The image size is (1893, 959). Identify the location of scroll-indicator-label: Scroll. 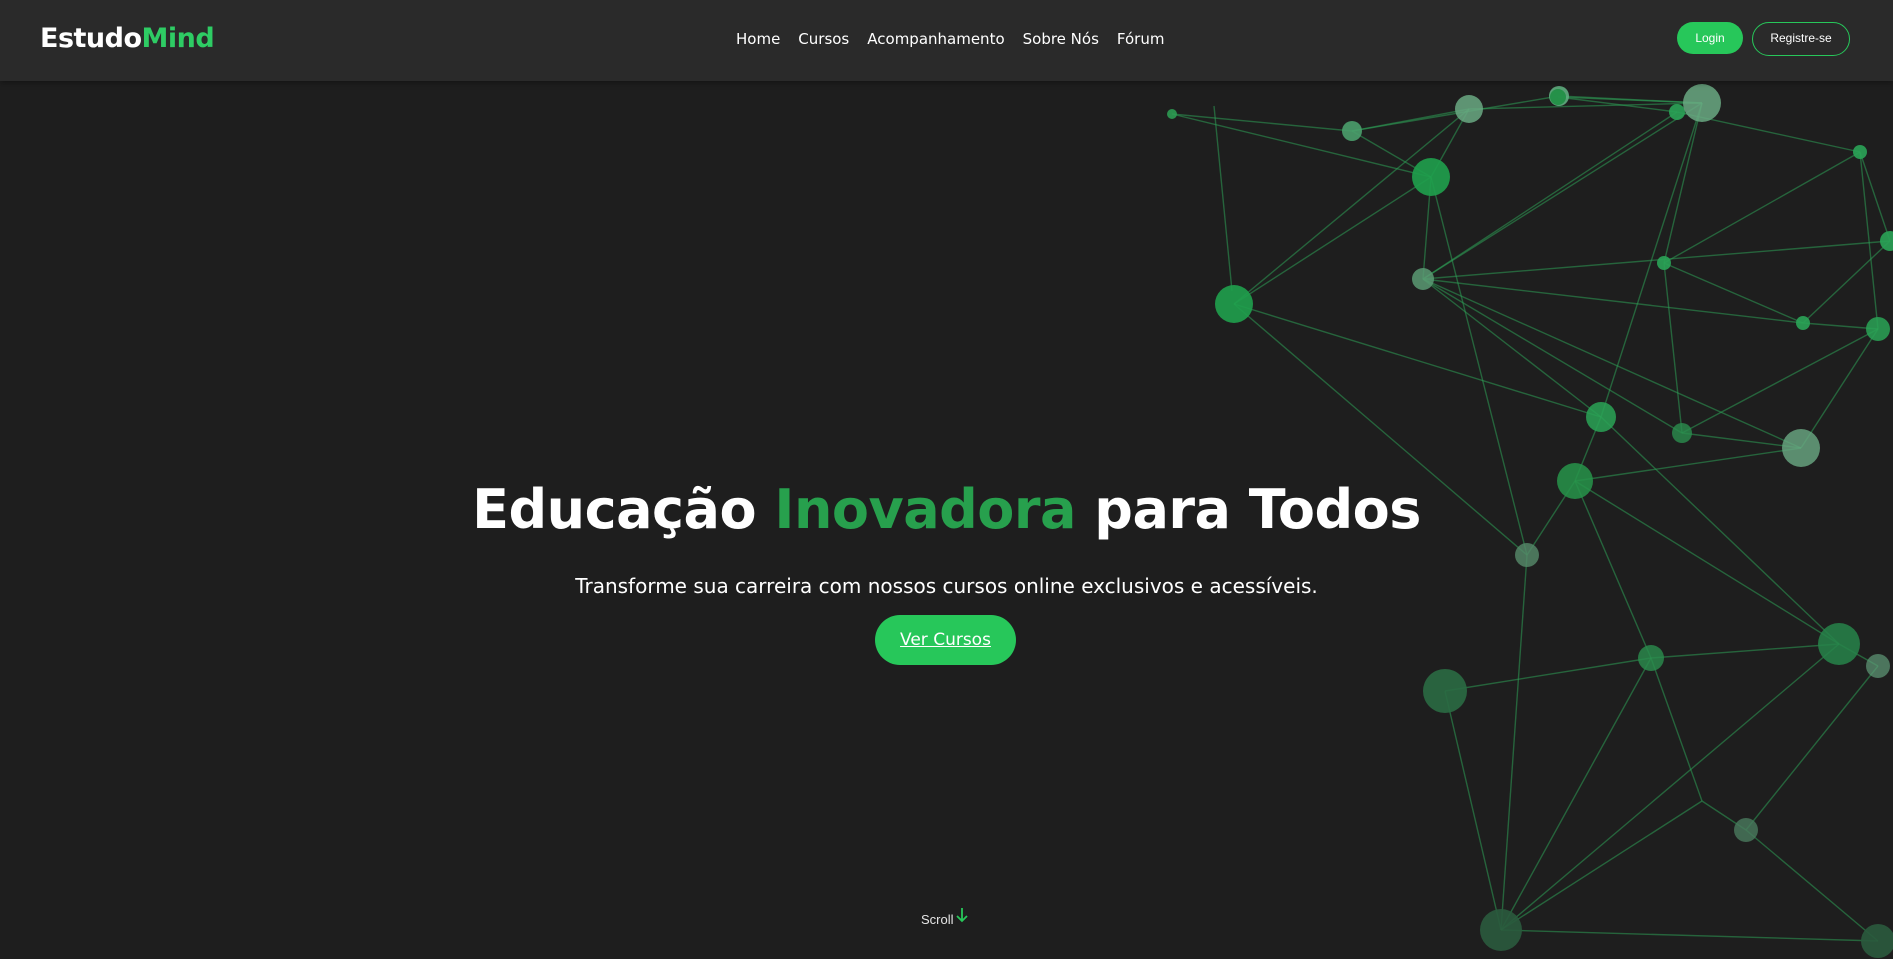
(937, 919).